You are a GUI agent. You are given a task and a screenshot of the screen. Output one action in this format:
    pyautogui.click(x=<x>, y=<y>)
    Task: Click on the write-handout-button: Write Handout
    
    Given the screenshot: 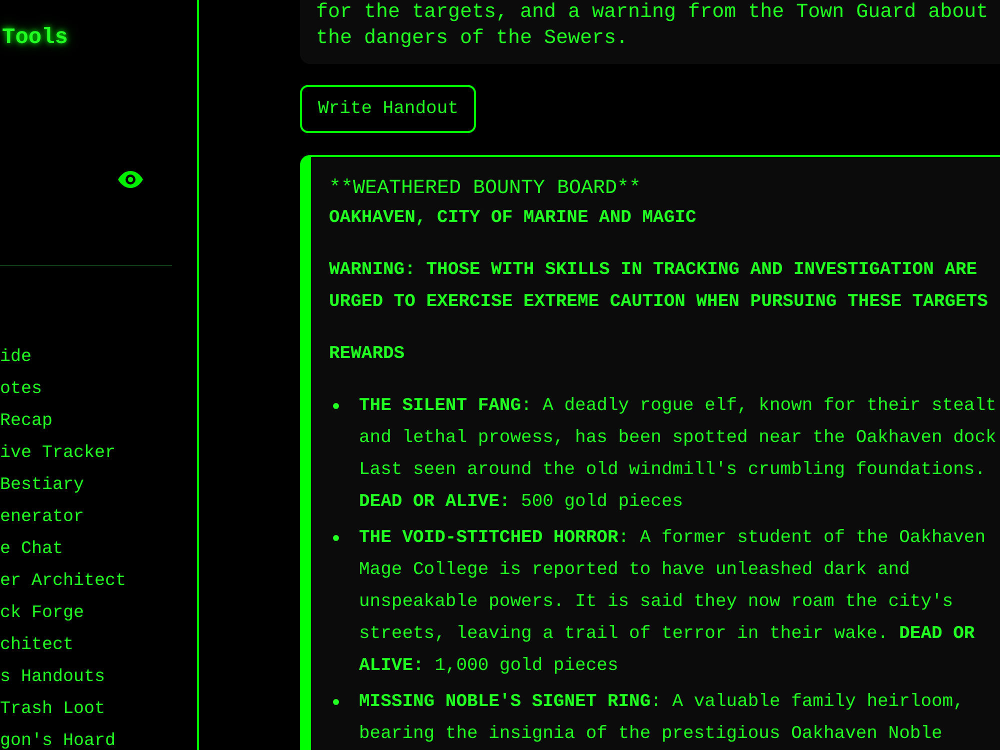 What is the action you would take?
    pyautogui.click(x=388, y=109)
    